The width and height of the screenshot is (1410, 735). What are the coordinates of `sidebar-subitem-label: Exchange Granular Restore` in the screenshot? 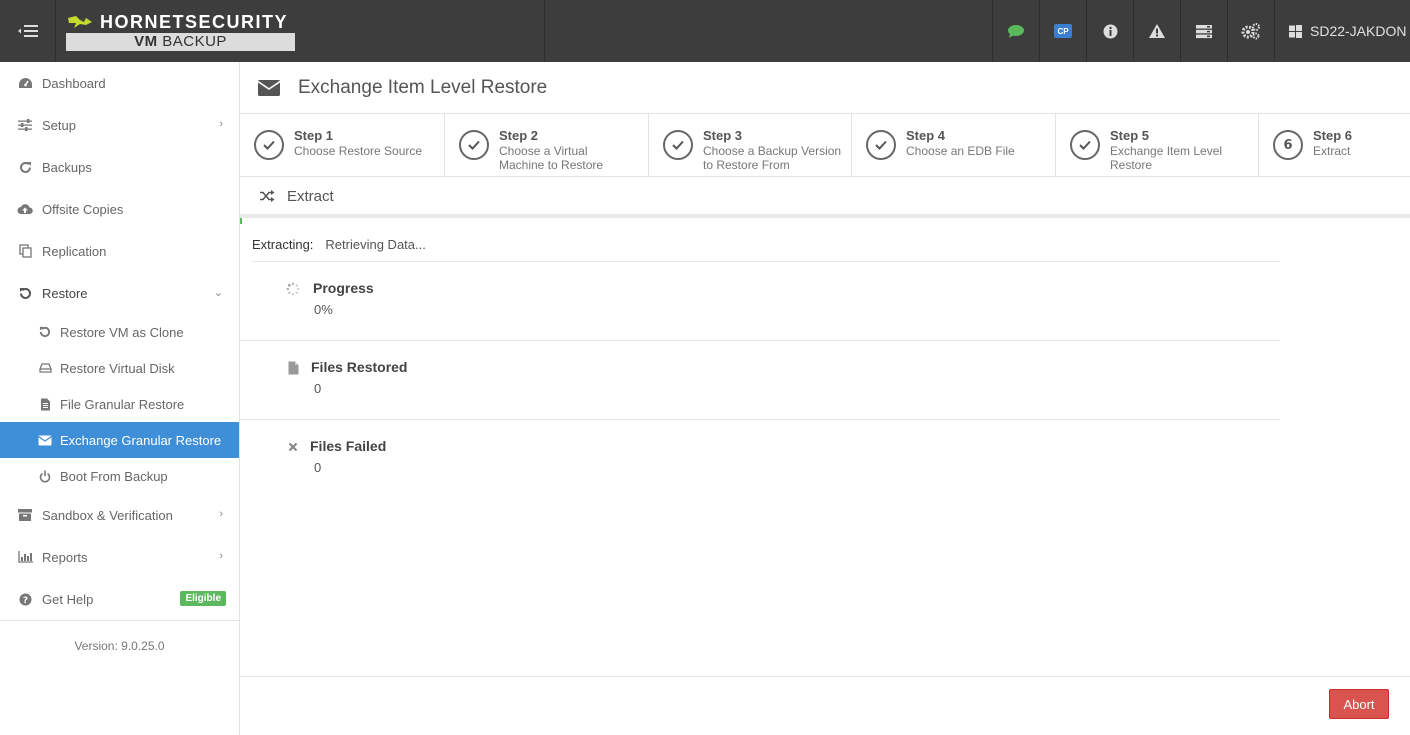 It's located at (141, 440).